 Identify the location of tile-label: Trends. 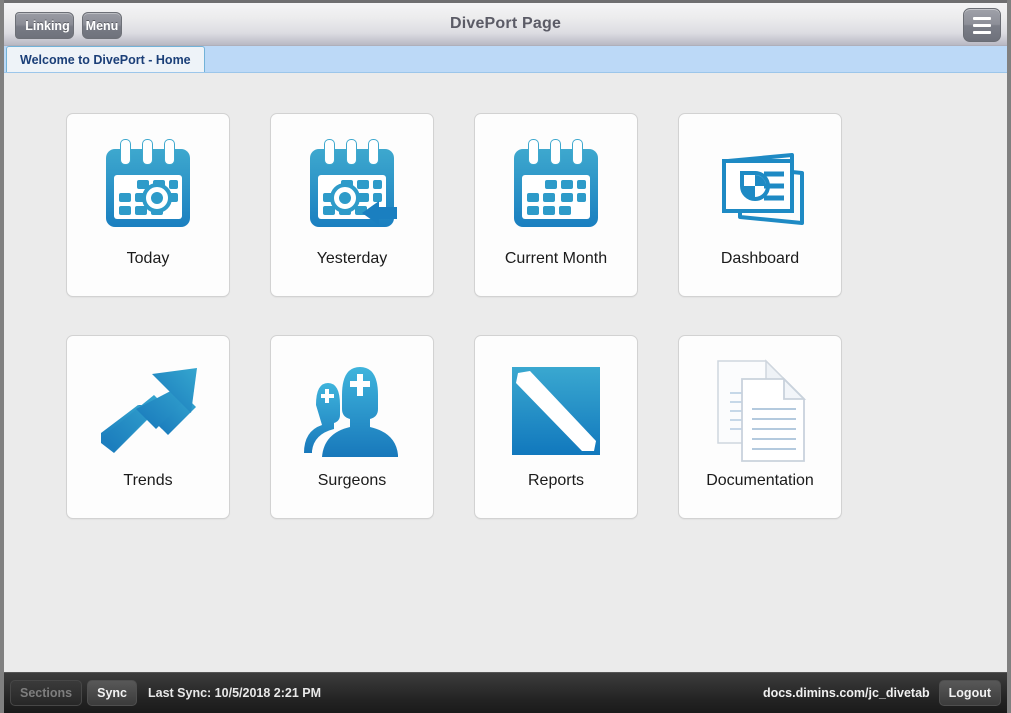
(148, 480).